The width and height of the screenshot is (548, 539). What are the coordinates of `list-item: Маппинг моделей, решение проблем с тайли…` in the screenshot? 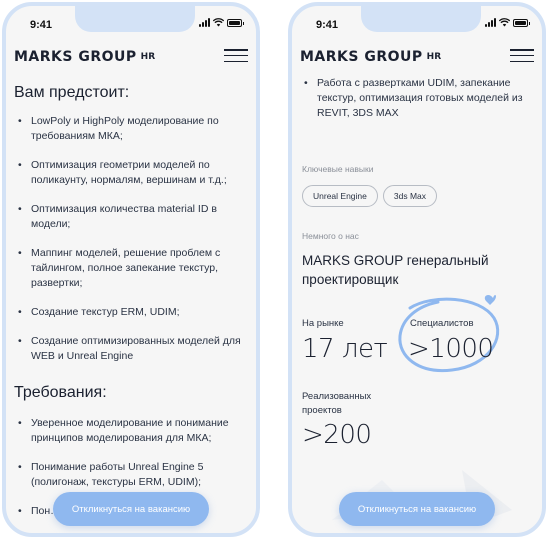 It's located at (130, 268).